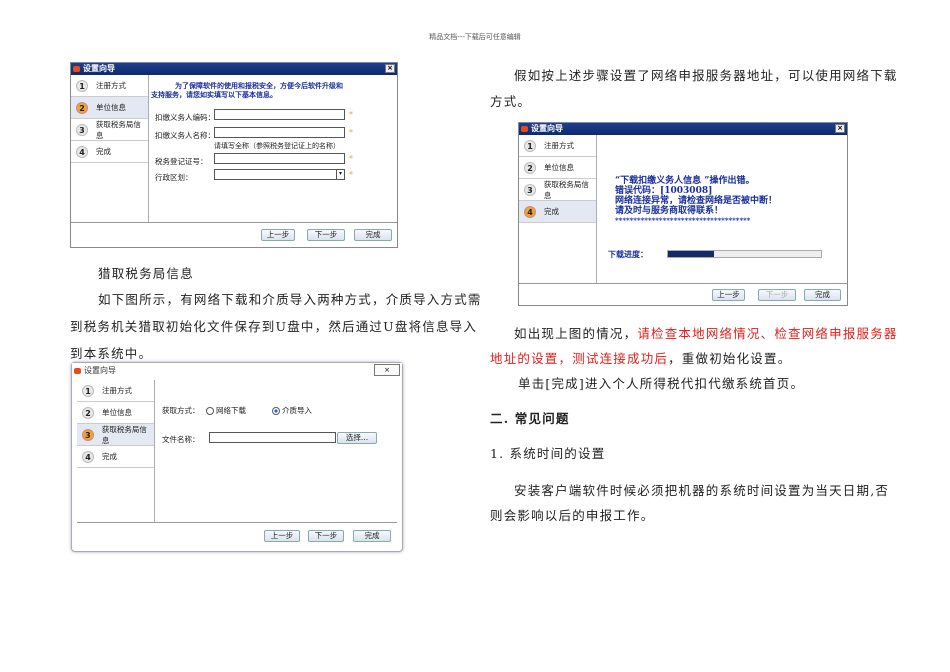 This screenshot has height=672, width=950. Describe the element at coordinates (669, 211) in the screenshot. I see `error-contact: 请及时与服务商取得联系！` at that location.